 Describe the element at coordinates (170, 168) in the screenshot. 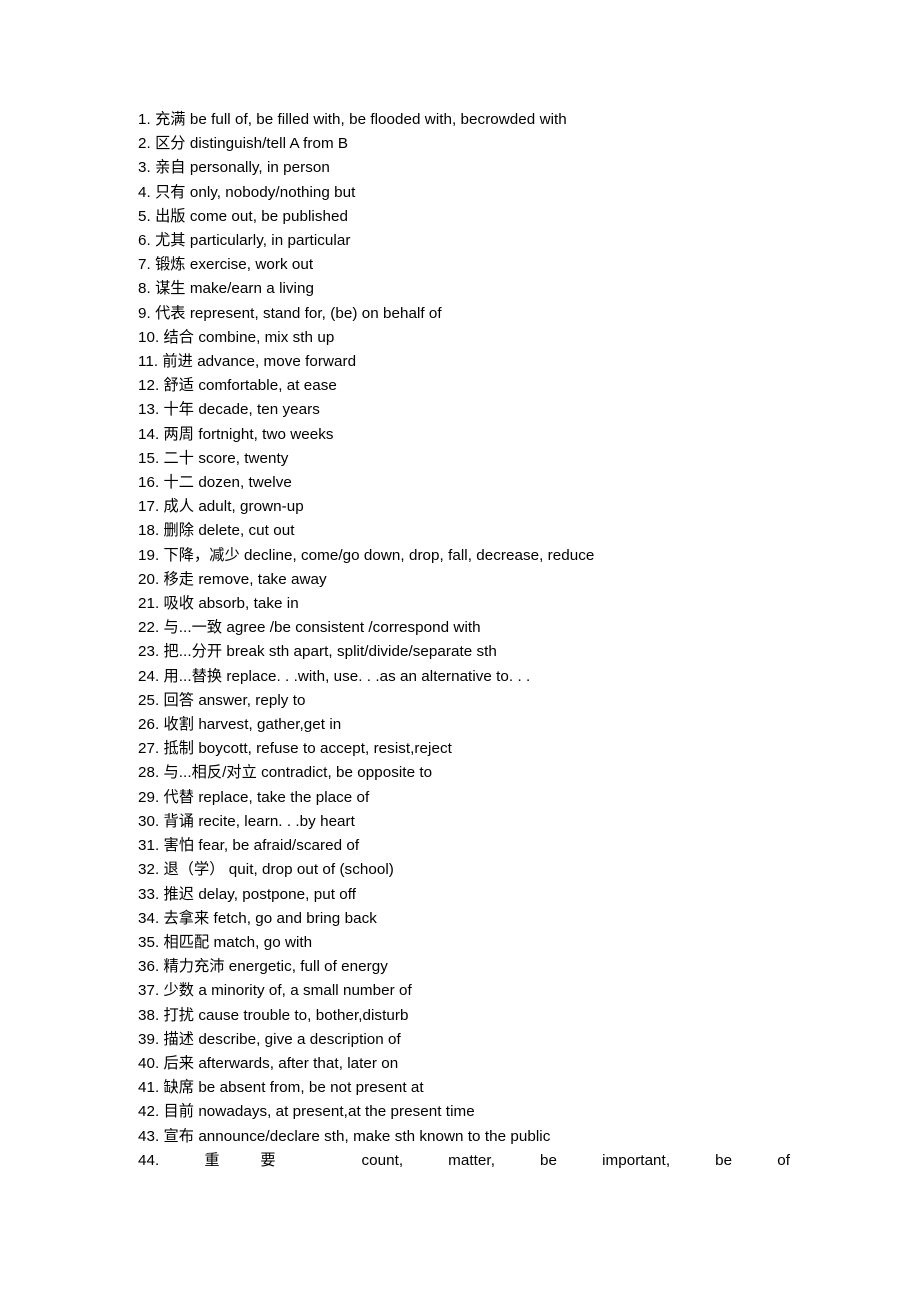

I see `item-term: 亲自` at that location.